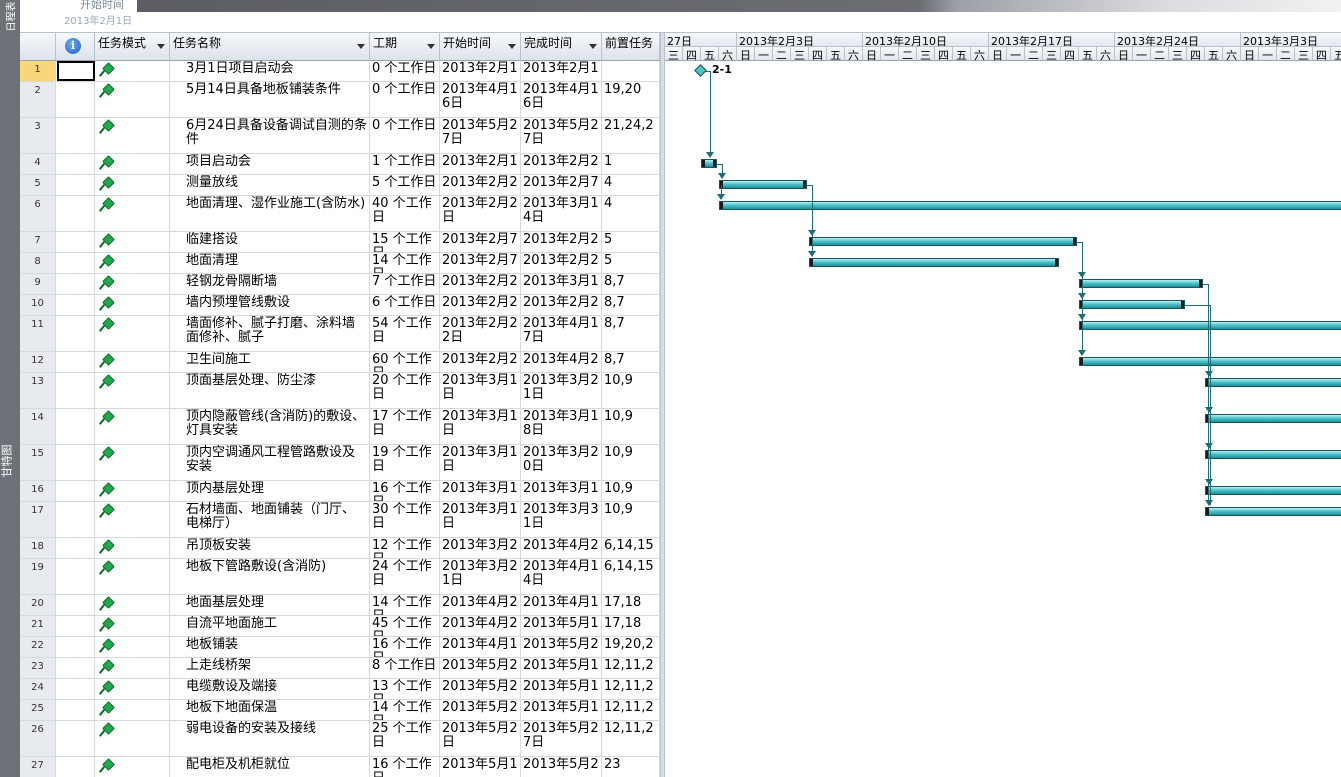 This screenshot has height=777, width=1341. Describe the element at coordinates (38, 305) in the screenshot. I see `row-id: 10` at that location.